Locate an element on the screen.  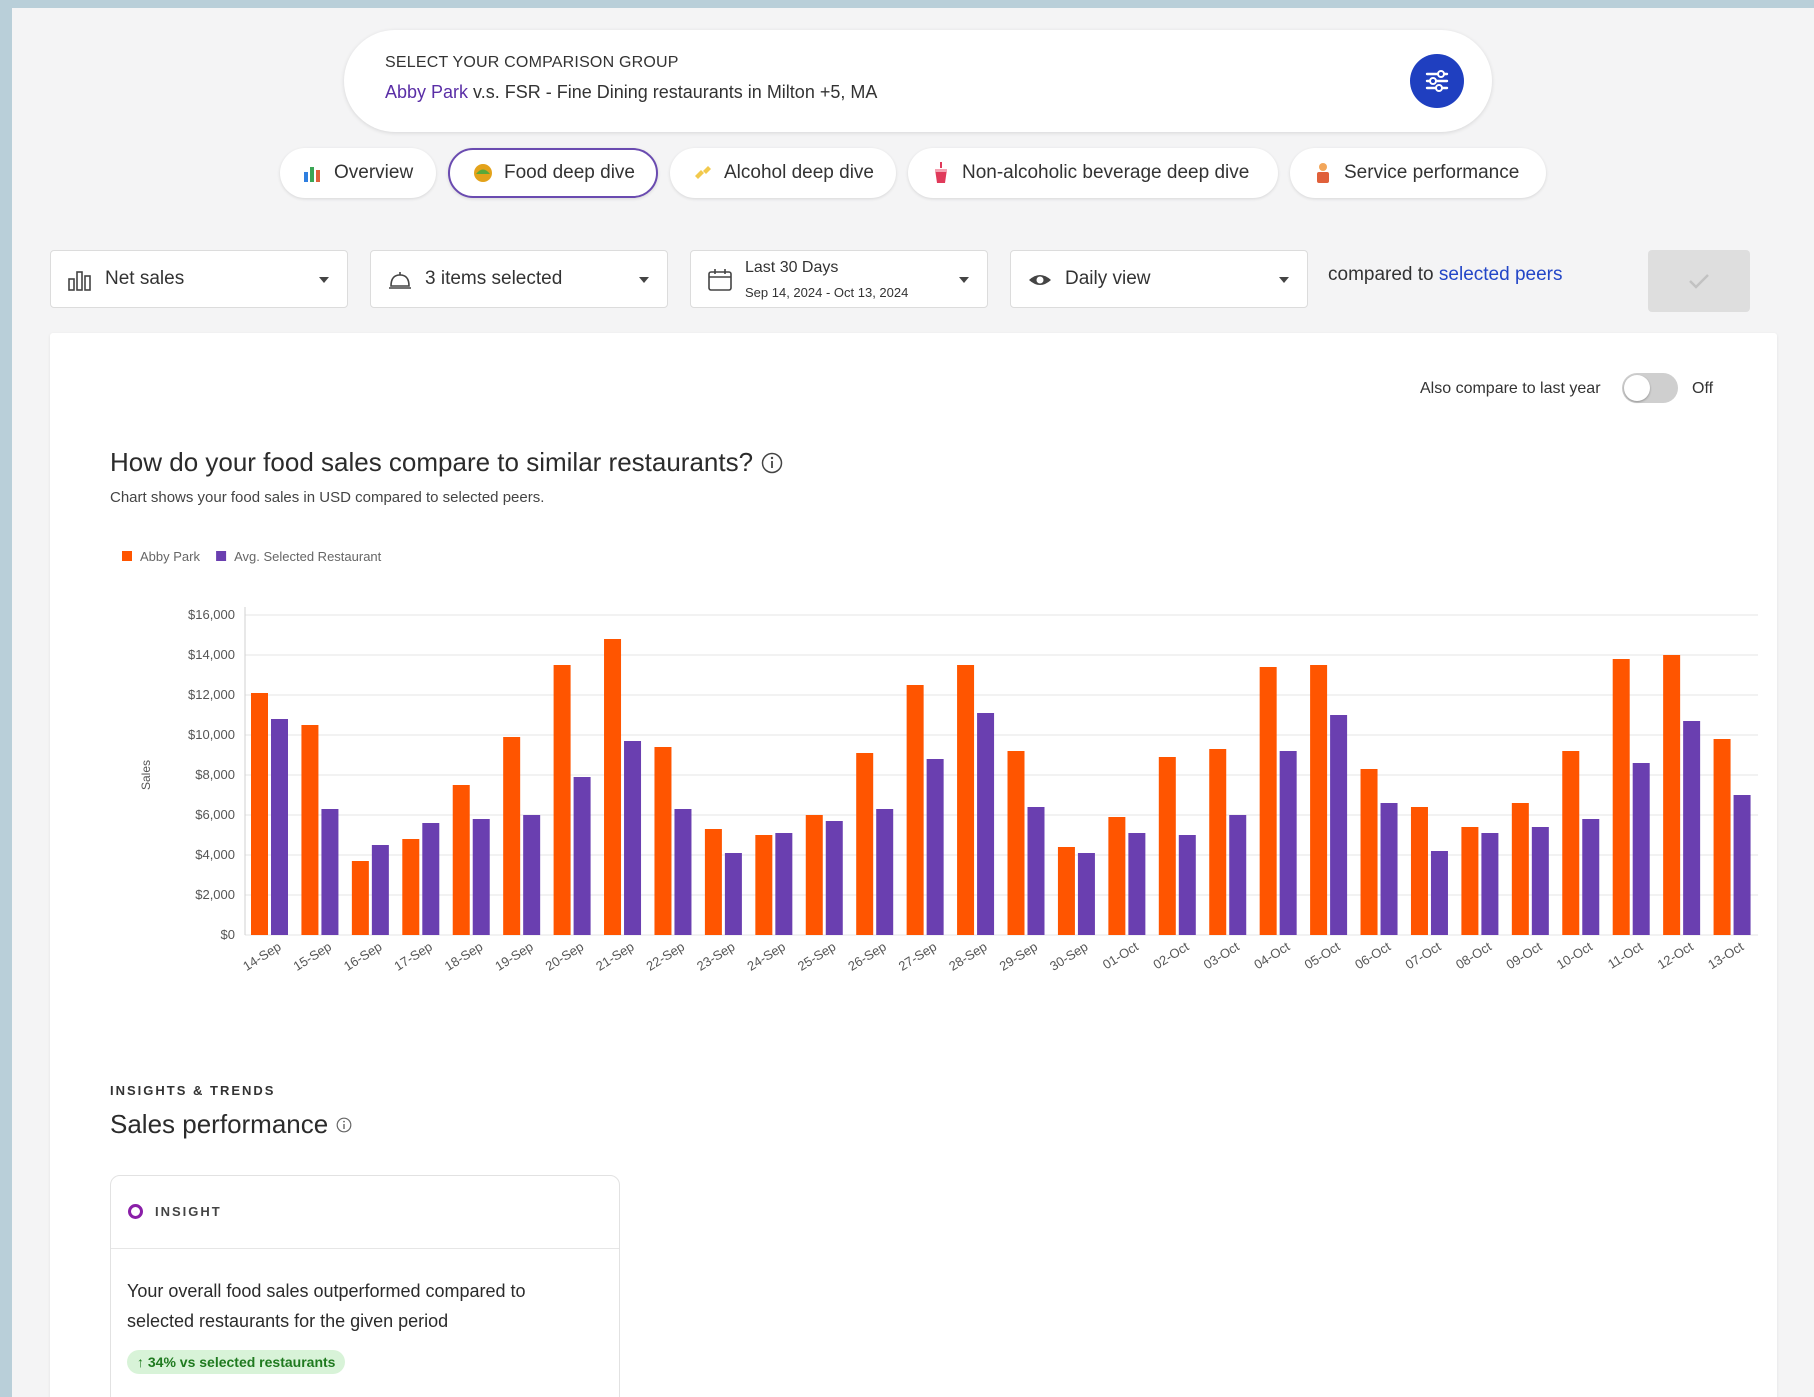
legend-swatch is located at coordinates (127, 556).